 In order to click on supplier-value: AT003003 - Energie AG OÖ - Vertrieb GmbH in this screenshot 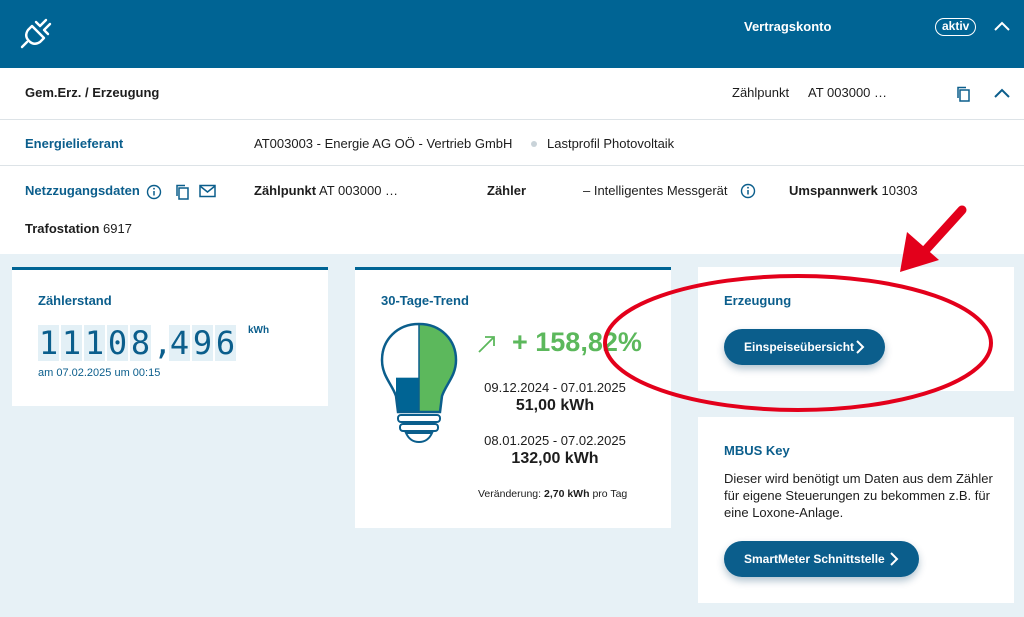, I will do `click(383, 143)`.